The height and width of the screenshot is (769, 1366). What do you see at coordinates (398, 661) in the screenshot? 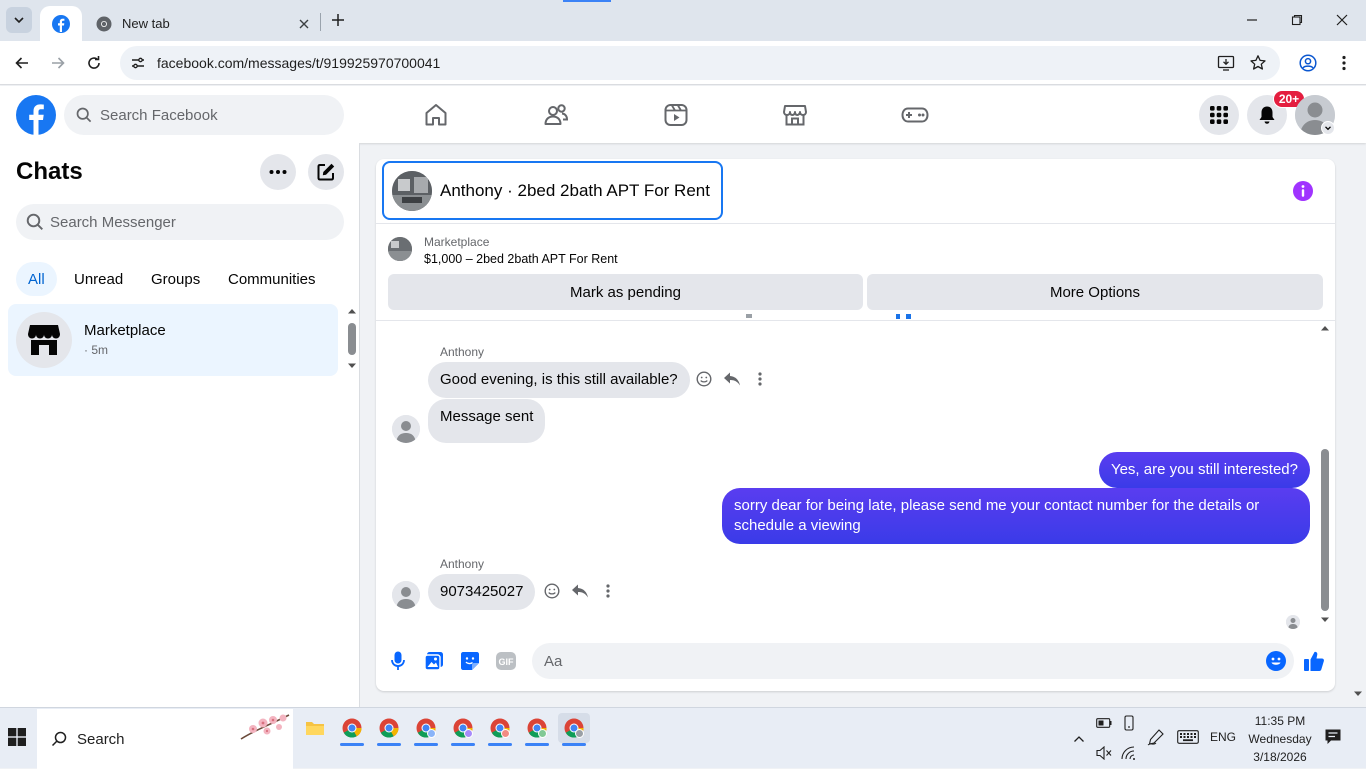
I see `voice-clip-button` at bounding box center [398, 661].